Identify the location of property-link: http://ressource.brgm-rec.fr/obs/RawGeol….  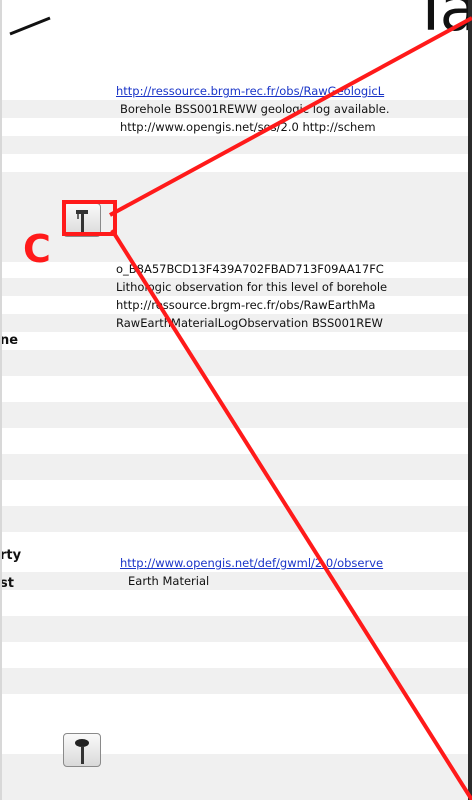
(250, 91).